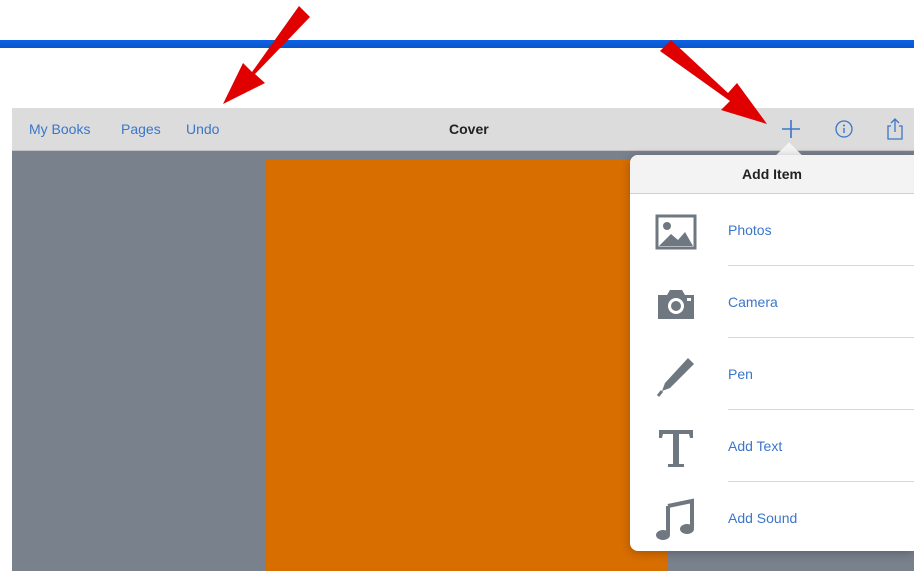 This screenshot has height=571, width=914. I want to click on menu-item-label: Pen, so click(740, 374).